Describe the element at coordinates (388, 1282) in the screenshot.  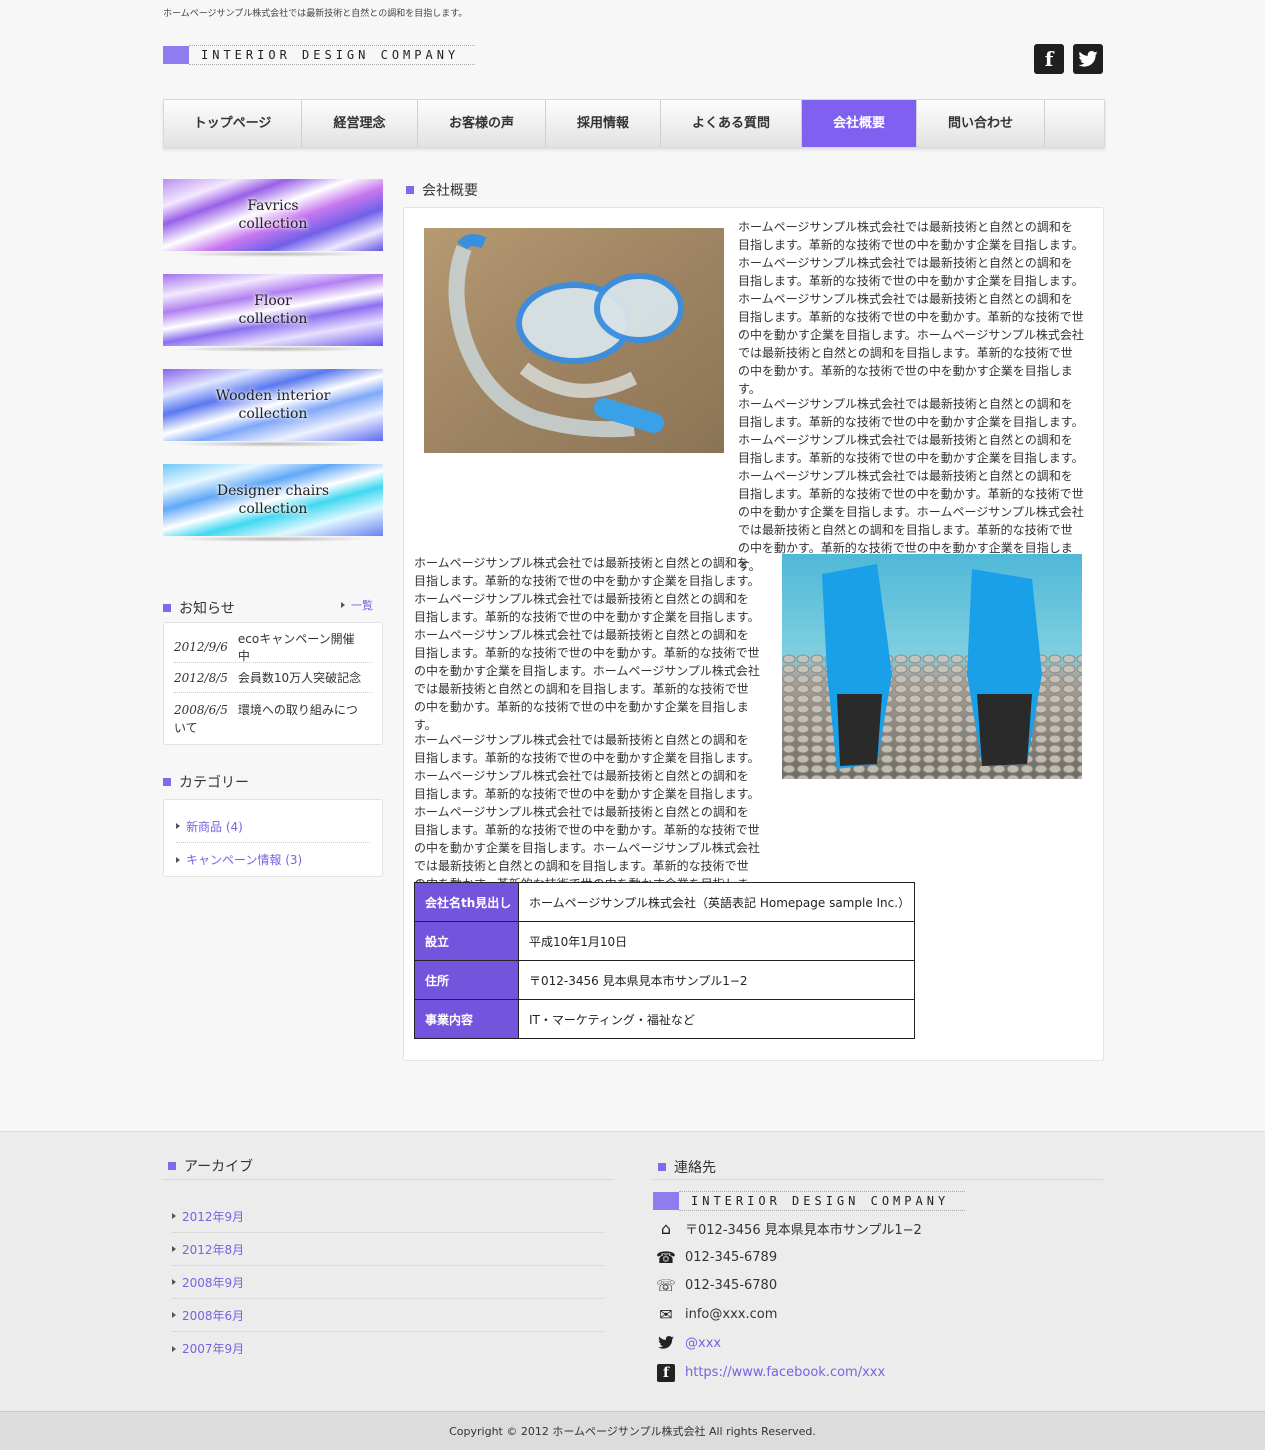
I see `archive-item: 2008年9月` at that location.